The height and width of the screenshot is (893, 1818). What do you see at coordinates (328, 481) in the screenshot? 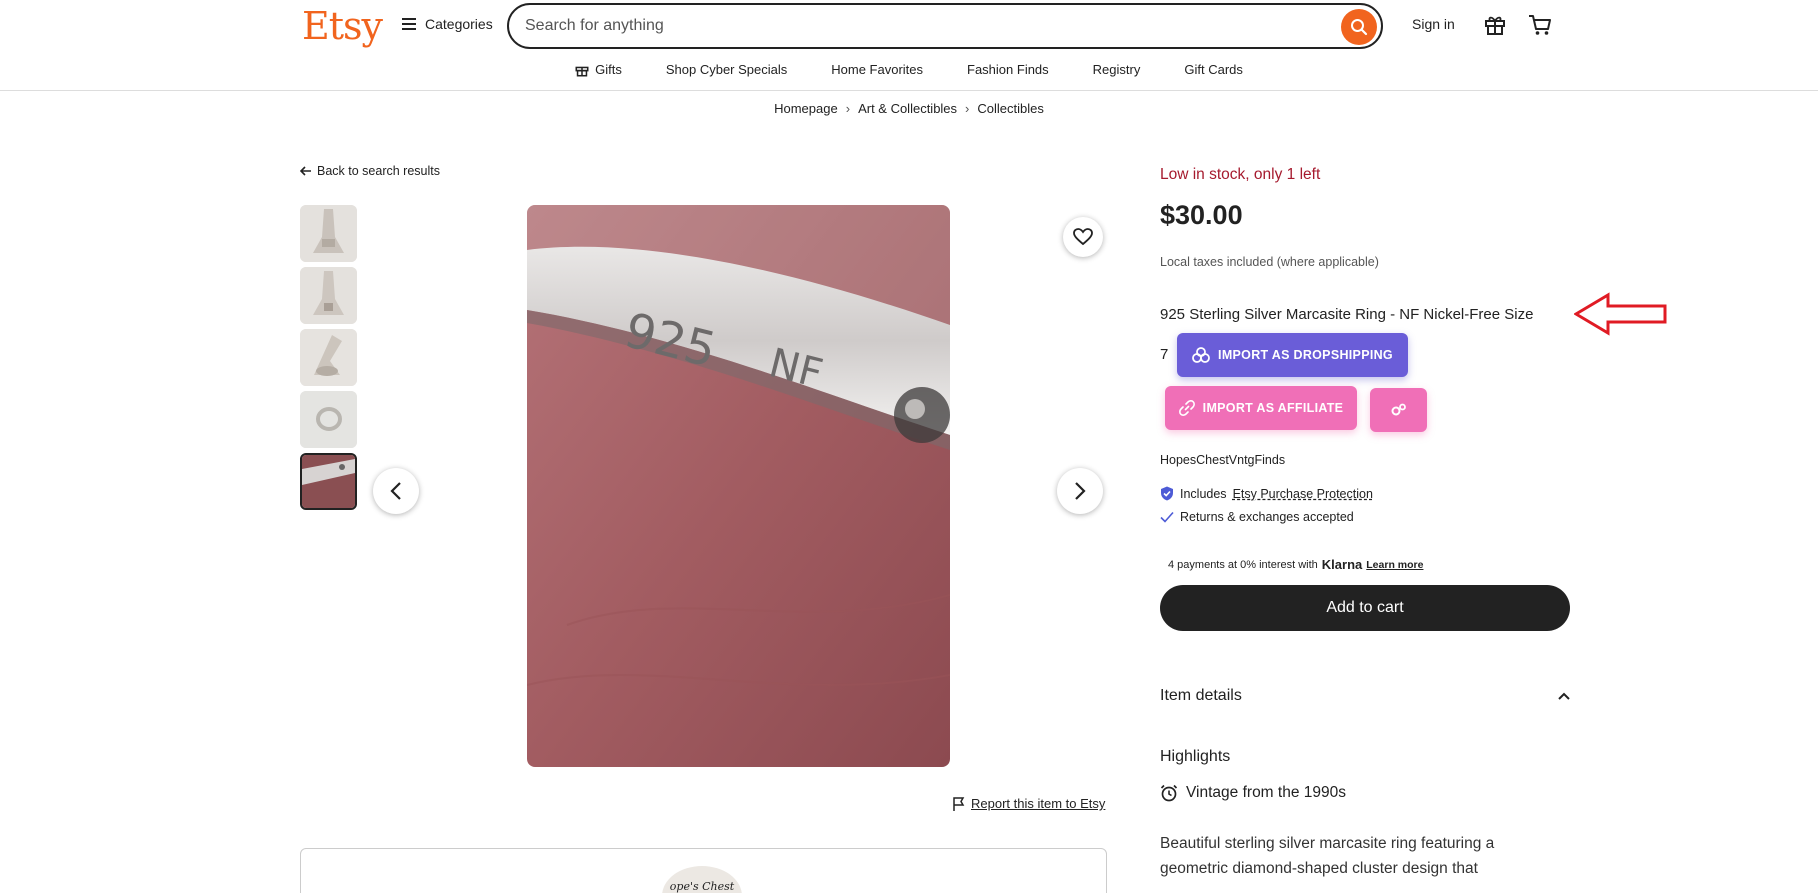
I see `thumbnail-5-selected` at bounding box center [328, 481].